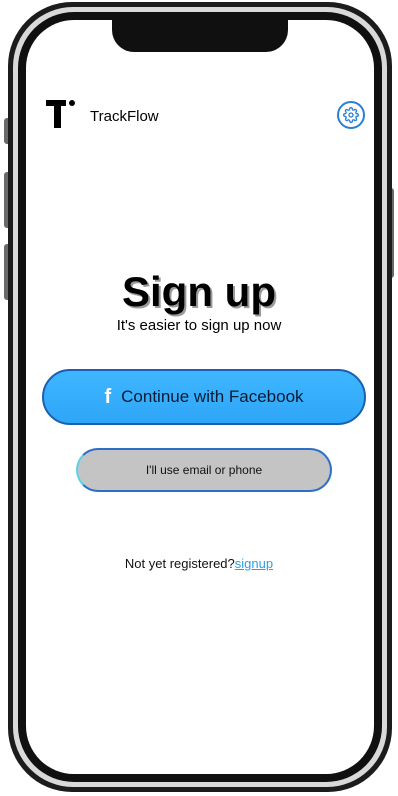 The width and height of the screenshot is (398, 796). I want to click on settings-button, so click(351, 115).